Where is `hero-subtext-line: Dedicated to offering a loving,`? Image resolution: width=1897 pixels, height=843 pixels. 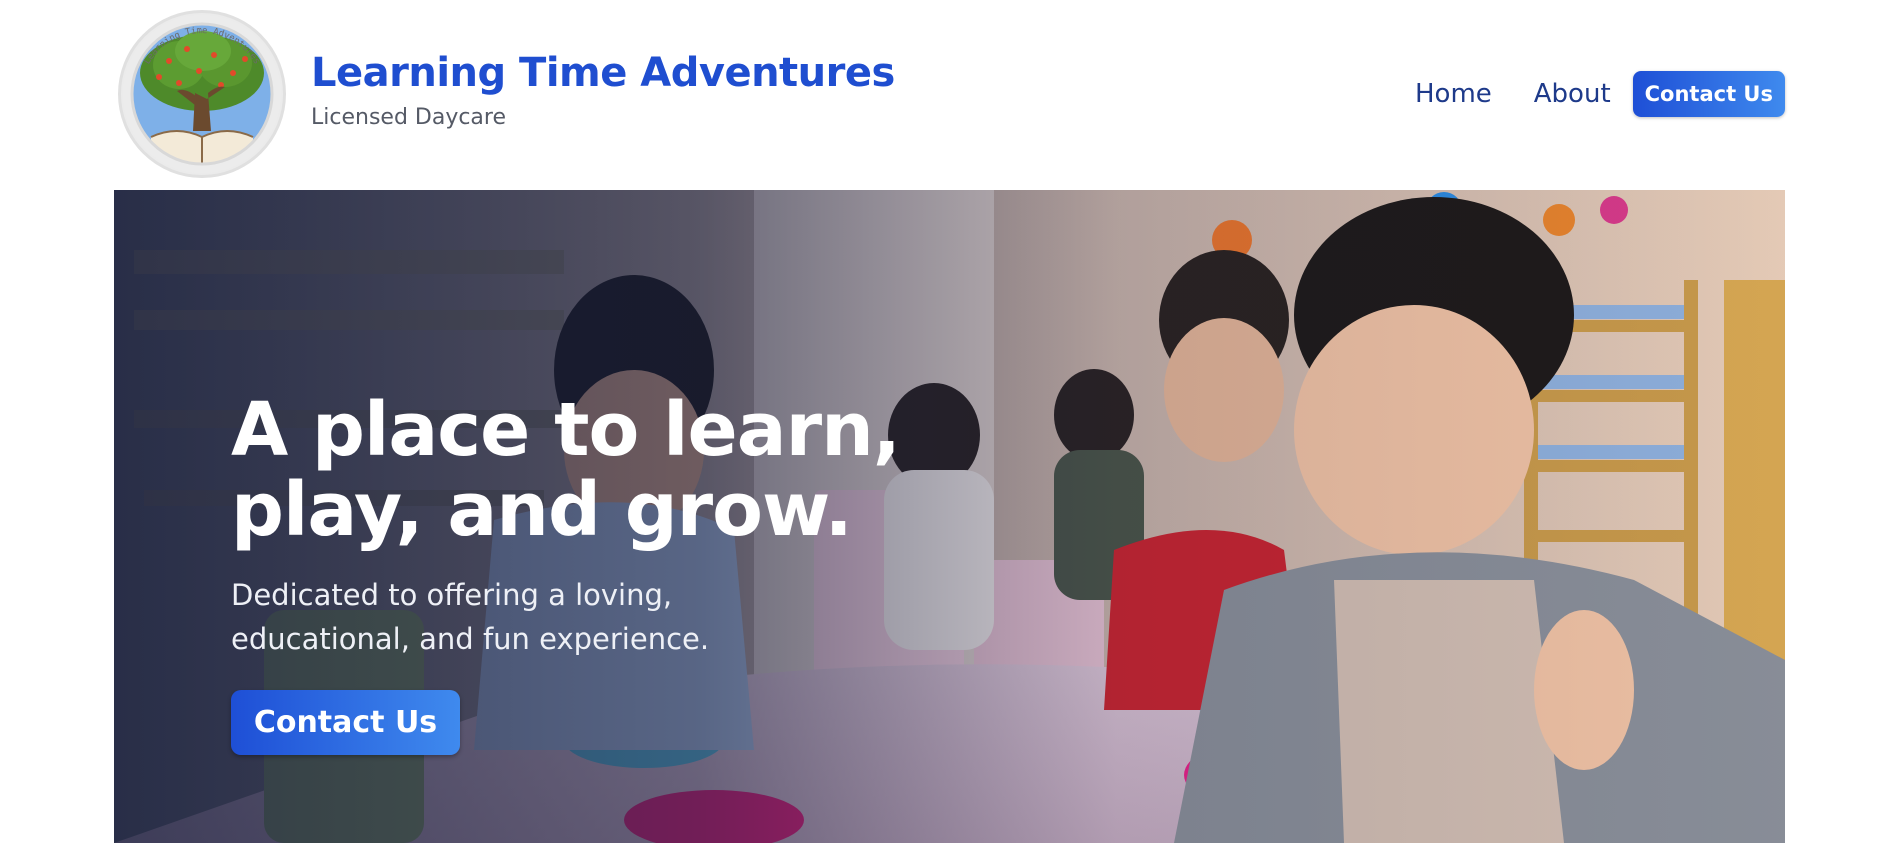
hero-subtext-line: Dedicated to offering a loving, is located at coordinates (452, 595).